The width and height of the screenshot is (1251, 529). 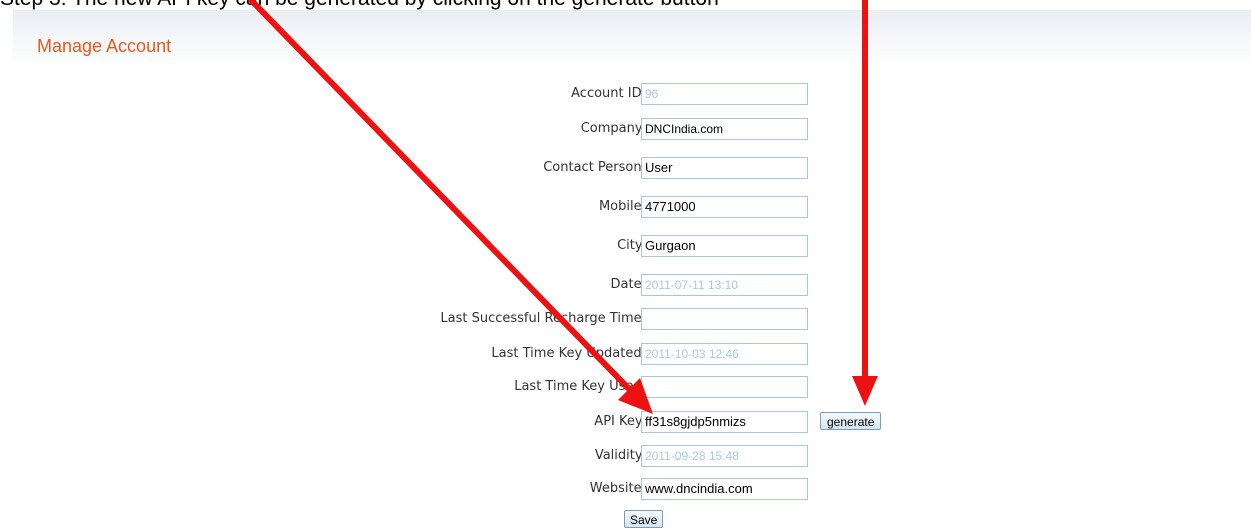 What do you see at coordinates (724, 489) in the screenshot?
I see `website-field: www.dncindia.com` at bounding box center [724, 489].